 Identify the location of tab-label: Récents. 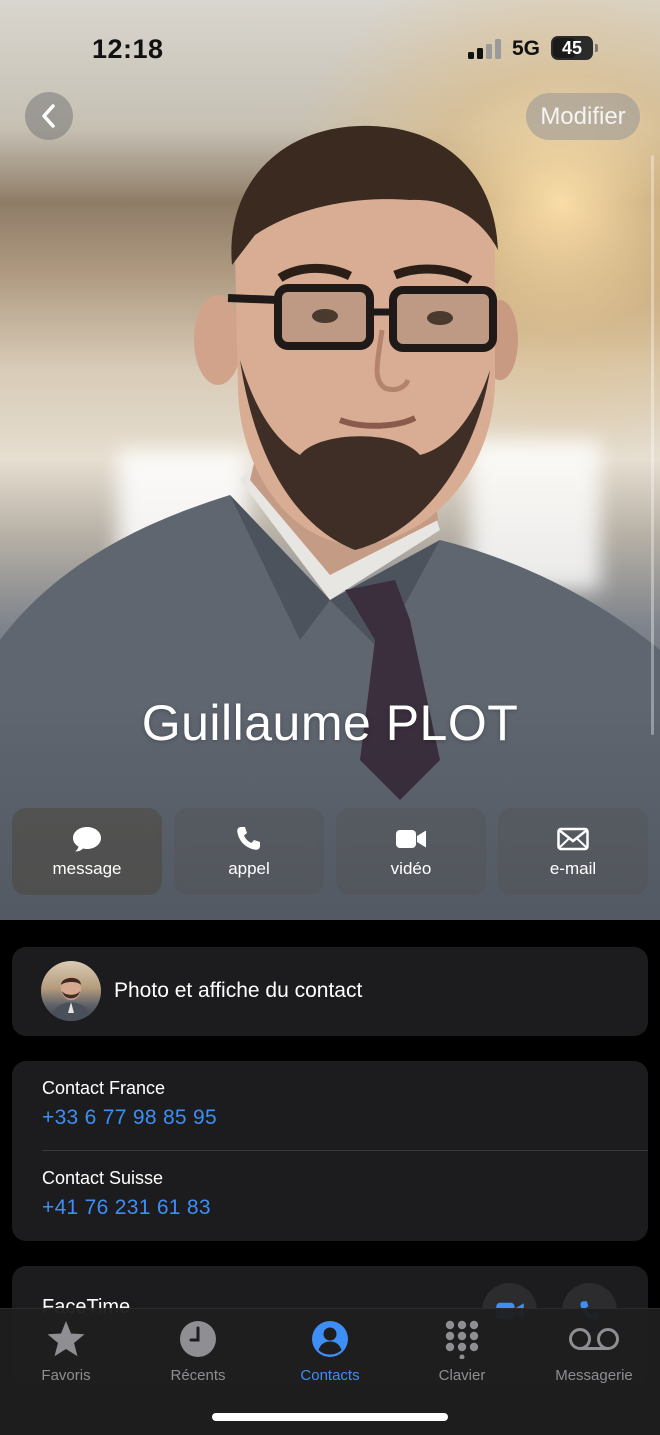
(198, 1375).